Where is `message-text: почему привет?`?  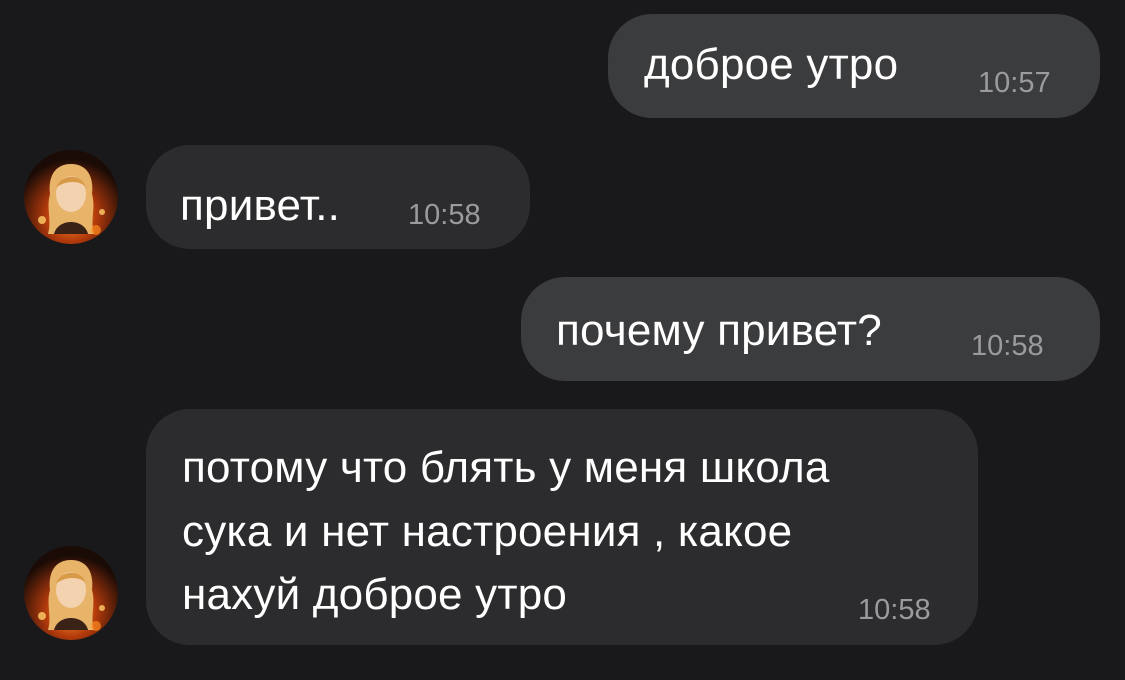
message-text: почему привет? is located at coordinates (719, 330).